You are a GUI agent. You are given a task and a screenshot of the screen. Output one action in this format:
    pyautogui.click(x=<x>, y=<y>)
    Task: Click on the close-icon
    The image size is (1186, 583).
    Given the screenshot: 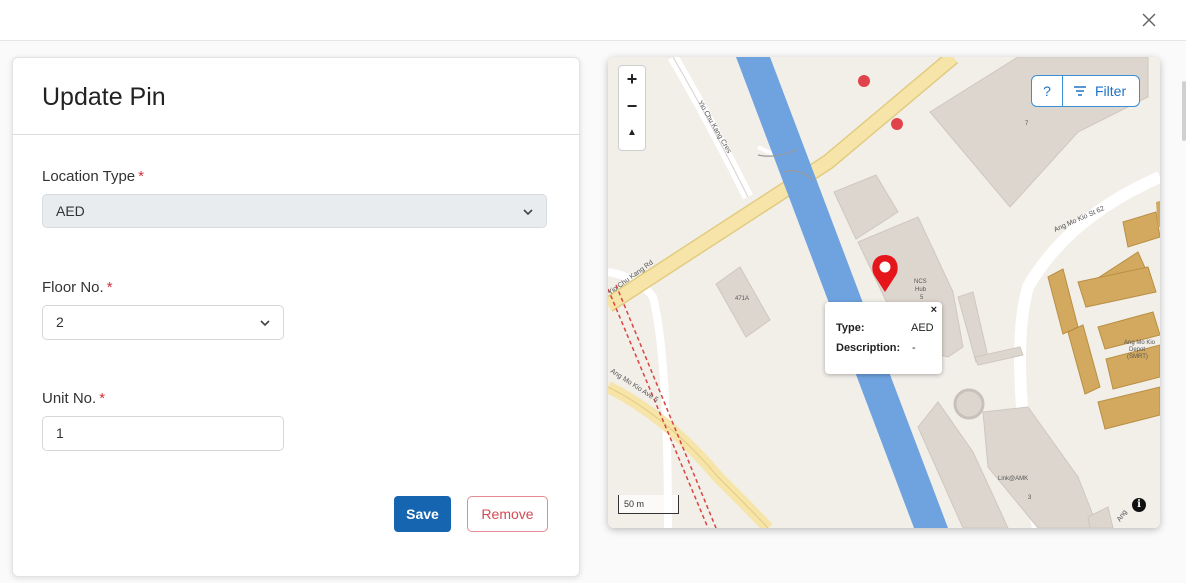 What is the action you would take?
    pyautogui.click(x=1149, y=20)
    